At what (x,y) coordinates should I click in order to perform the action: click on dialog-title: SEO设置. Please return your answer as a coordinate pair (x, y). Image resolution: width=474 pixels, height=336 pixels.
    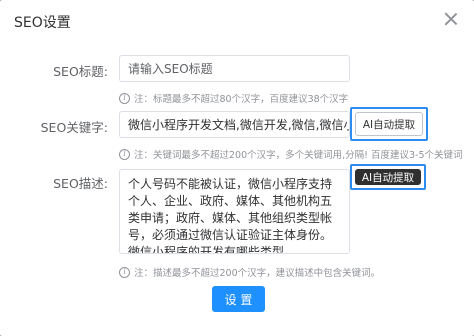
    Looking at the image, I should click on (42, 23).